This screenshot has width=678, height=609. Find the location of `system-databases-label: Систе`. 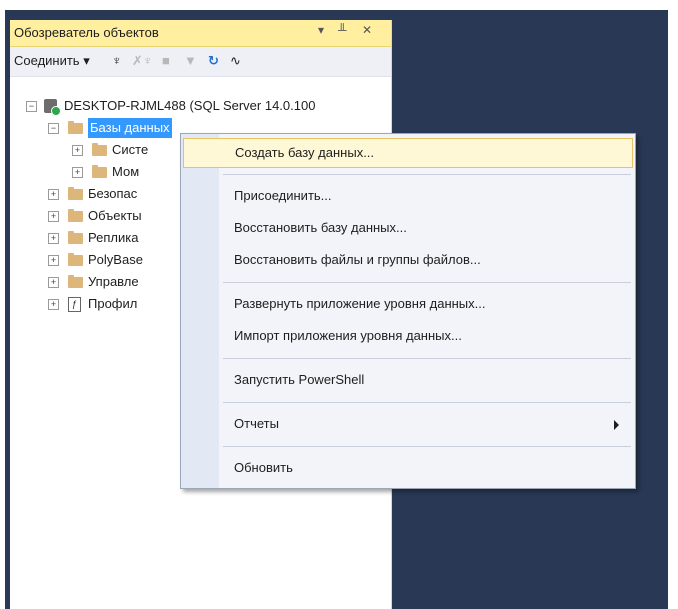

system-databases-label: Систе is located at coordinates (130, 149).